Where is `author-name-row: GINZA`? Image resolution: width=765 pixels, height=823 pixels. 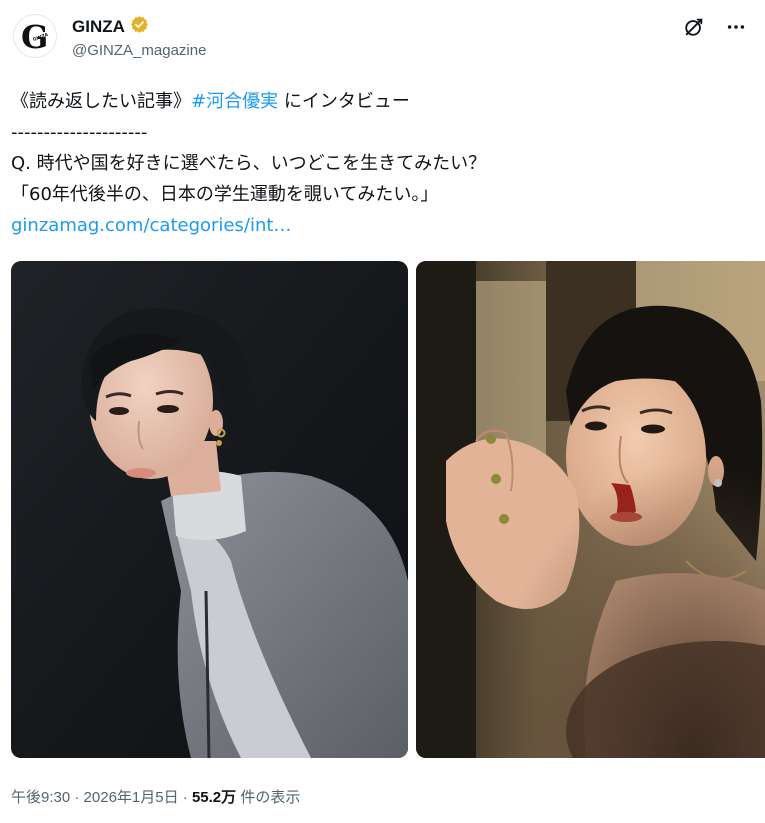
author-name-row: GINZA is located at coordinates (110, 26).